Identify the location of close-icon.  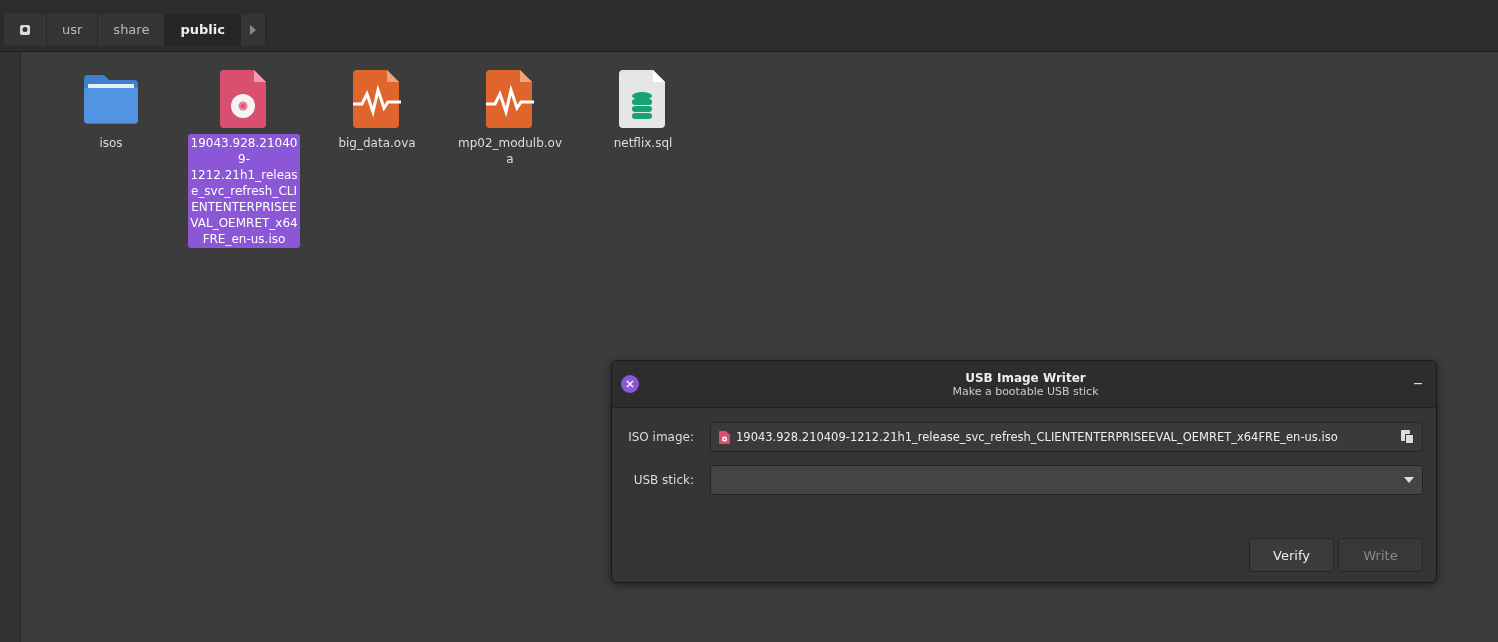
(630, 384).